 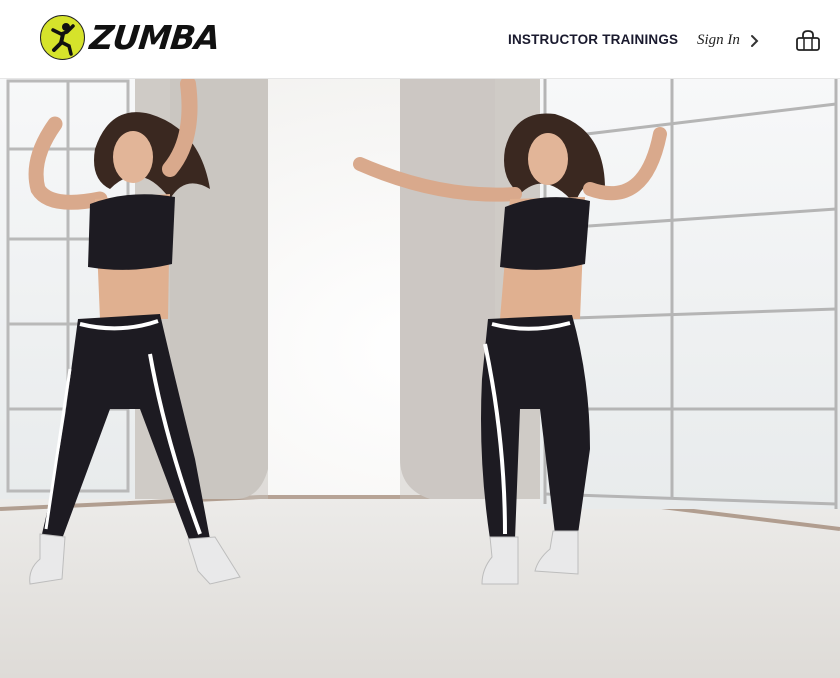 What do you see at coordinates (755, 41) in the screenshot?
I see `chevron-right-icon` at bounding box center [755, 41].